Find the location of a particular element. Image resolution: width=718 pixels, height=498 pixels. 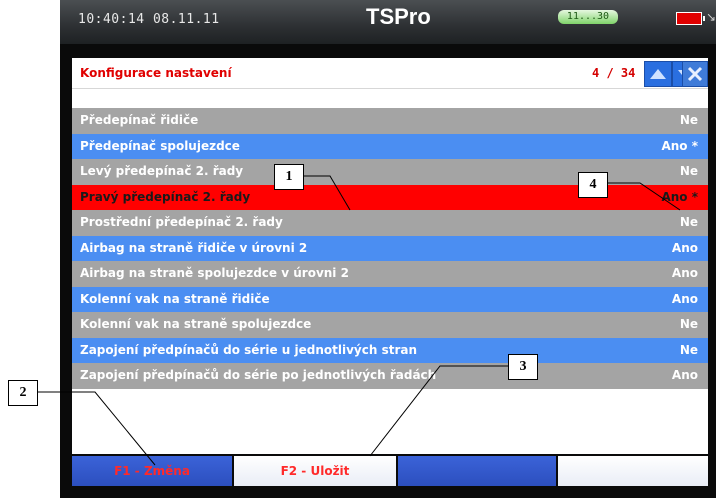

item-label: Předepínač řidiče is located at coordinates (139, 120).